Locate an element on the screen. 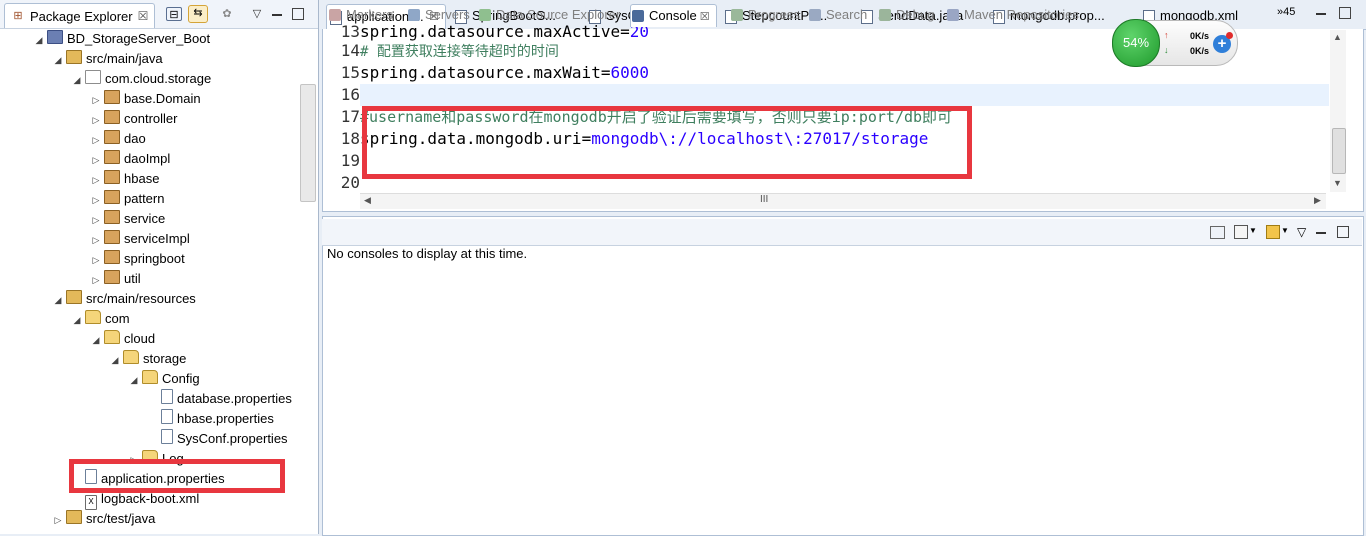 The height and width of the screenshot is (536, 1366). bottom-tab: Maven Repositories is located at coordinates (1012, 15).